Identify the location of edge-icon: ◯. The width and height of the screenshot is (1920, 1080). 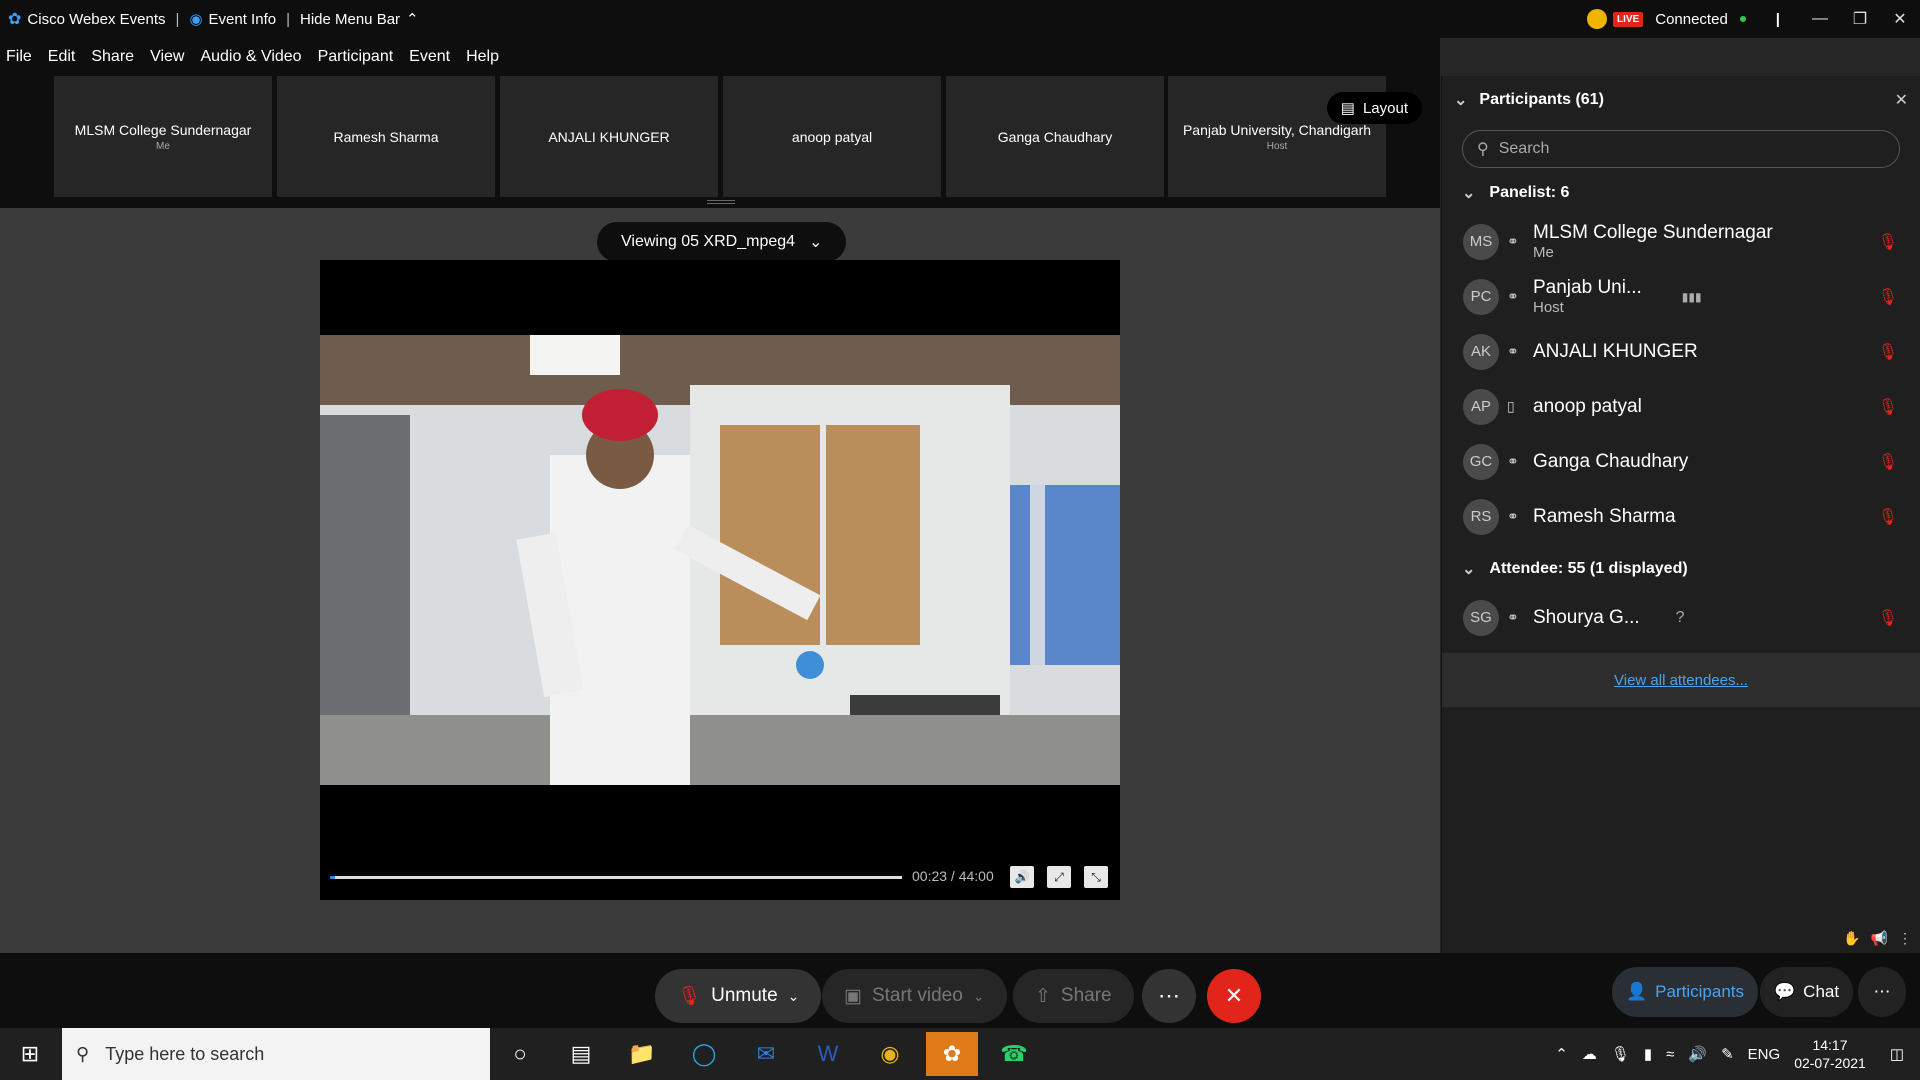
(704, 1054).